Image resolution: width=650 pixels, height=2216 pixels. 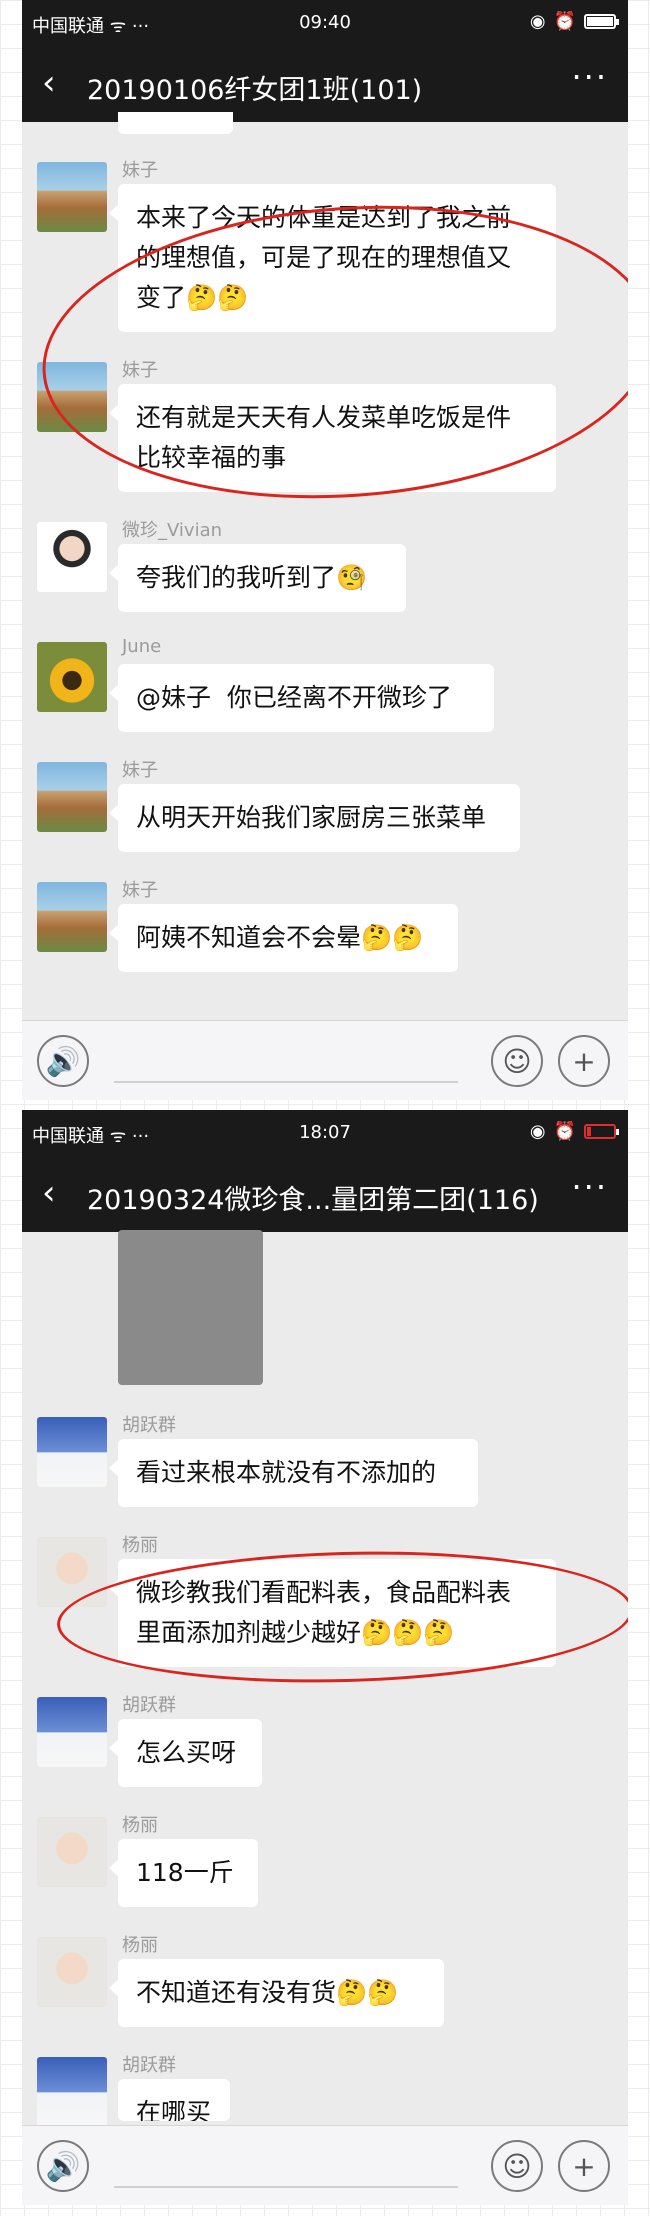 What do you see at coordinates (325, 1133) in the screenshot?
I see `status-bar: 中国联通 ᯤ ··· 18:07 ◉ ⏰` at bounding box center [325, 1133].